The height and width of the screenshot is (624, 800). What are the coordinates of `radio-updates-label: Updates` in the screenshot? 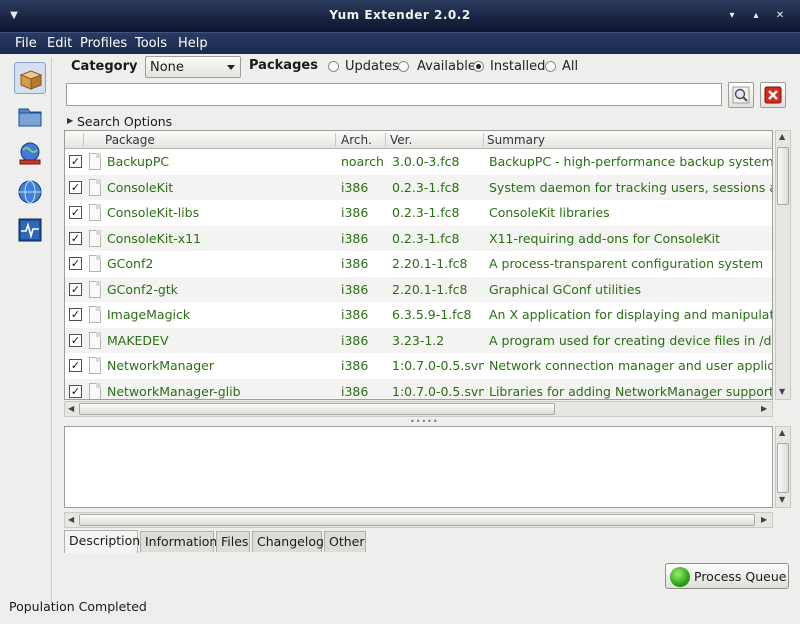 It's located at (372, 66).